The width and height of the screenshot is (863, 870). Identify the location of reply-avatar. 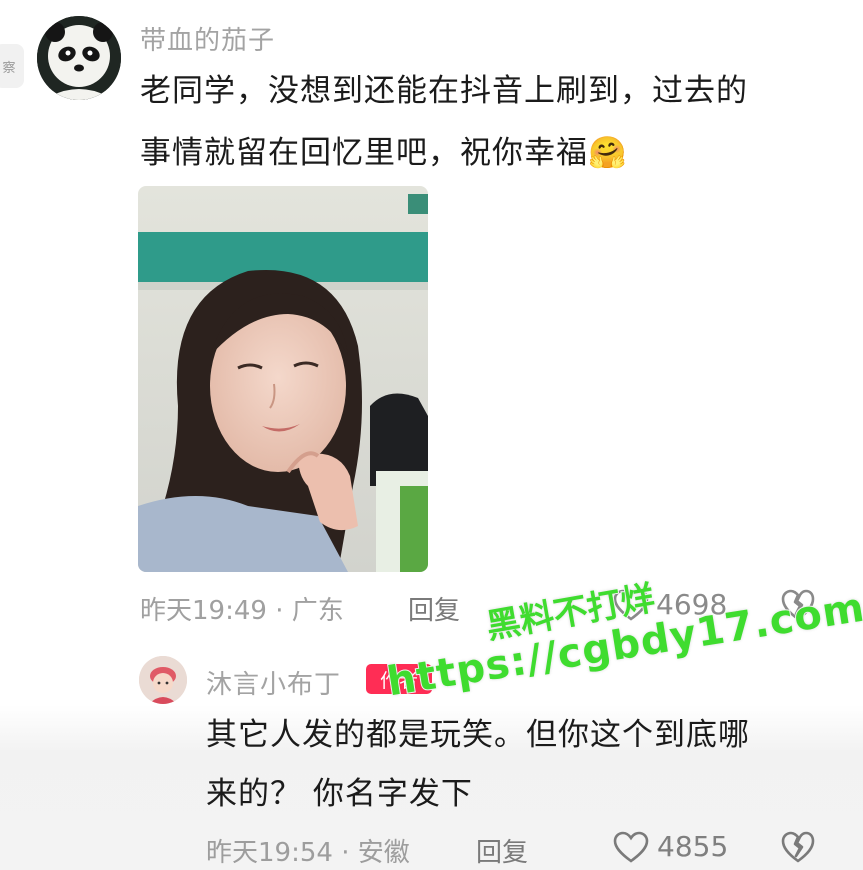
(163, 680).